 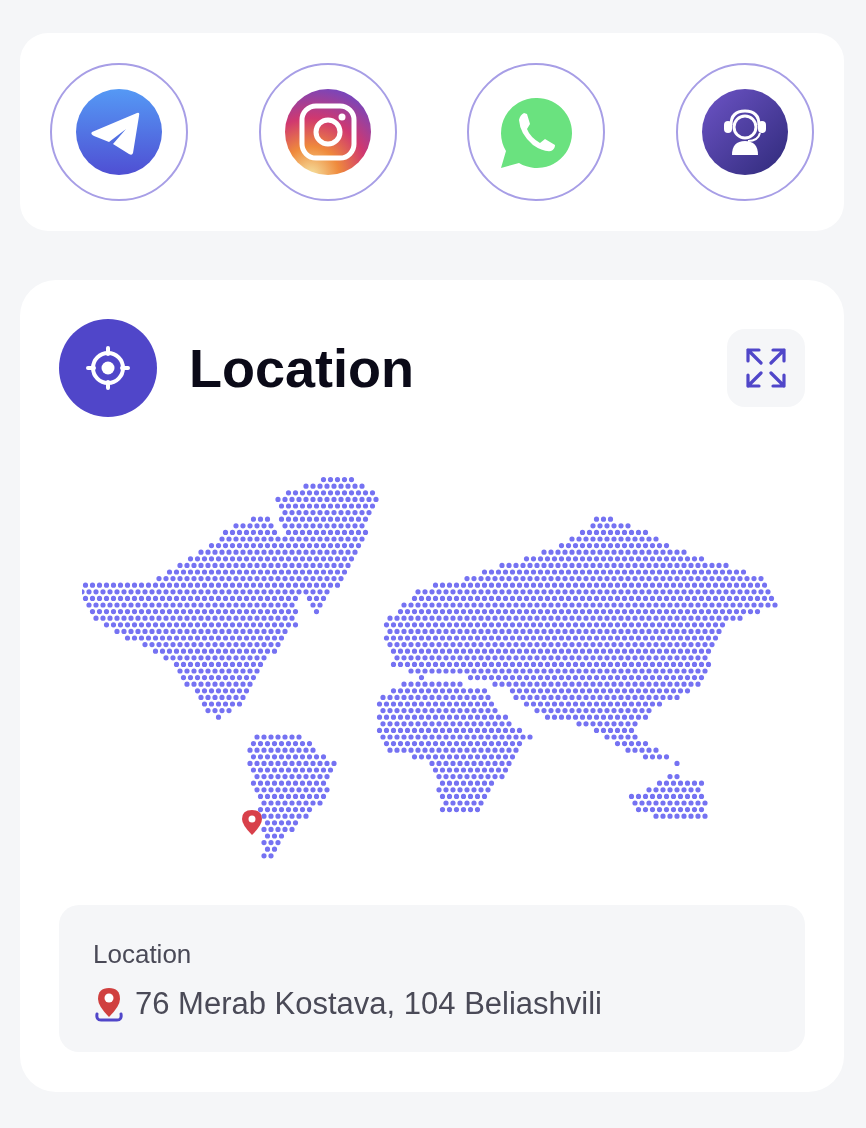 I want to click on card-title: Location, so click(x=302, y=368).